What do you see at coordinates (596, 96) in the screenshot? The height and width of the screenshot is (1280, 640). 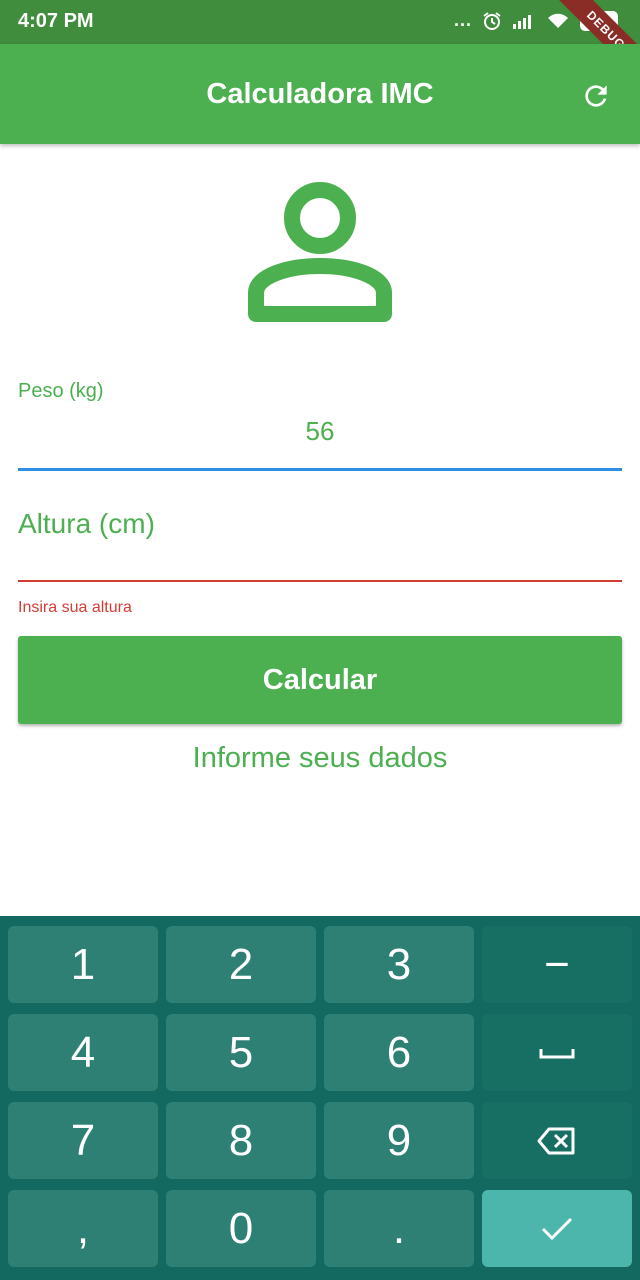 I see `refresh-icon` at bounding box center [596, 96].